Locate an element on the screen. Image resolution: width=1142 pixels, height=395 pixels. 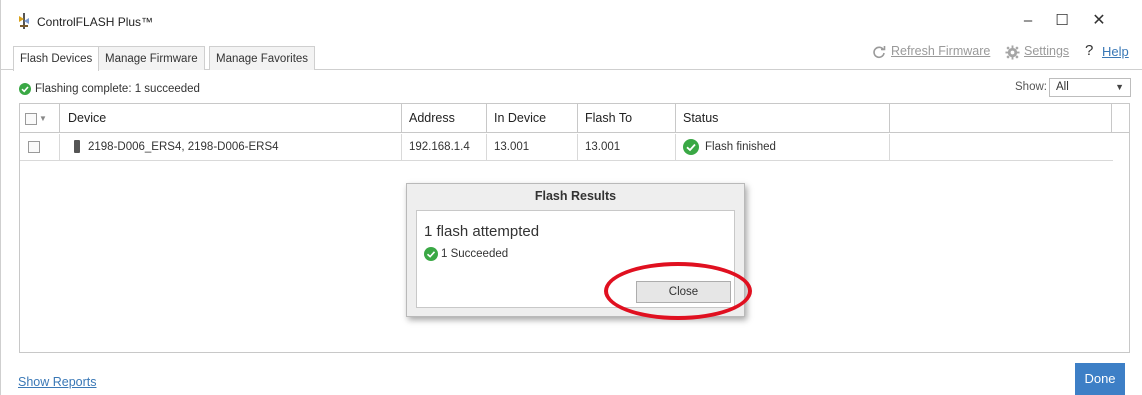
refresh-firmware-link: Refresh Firmware is located at coordinates (940, 51).